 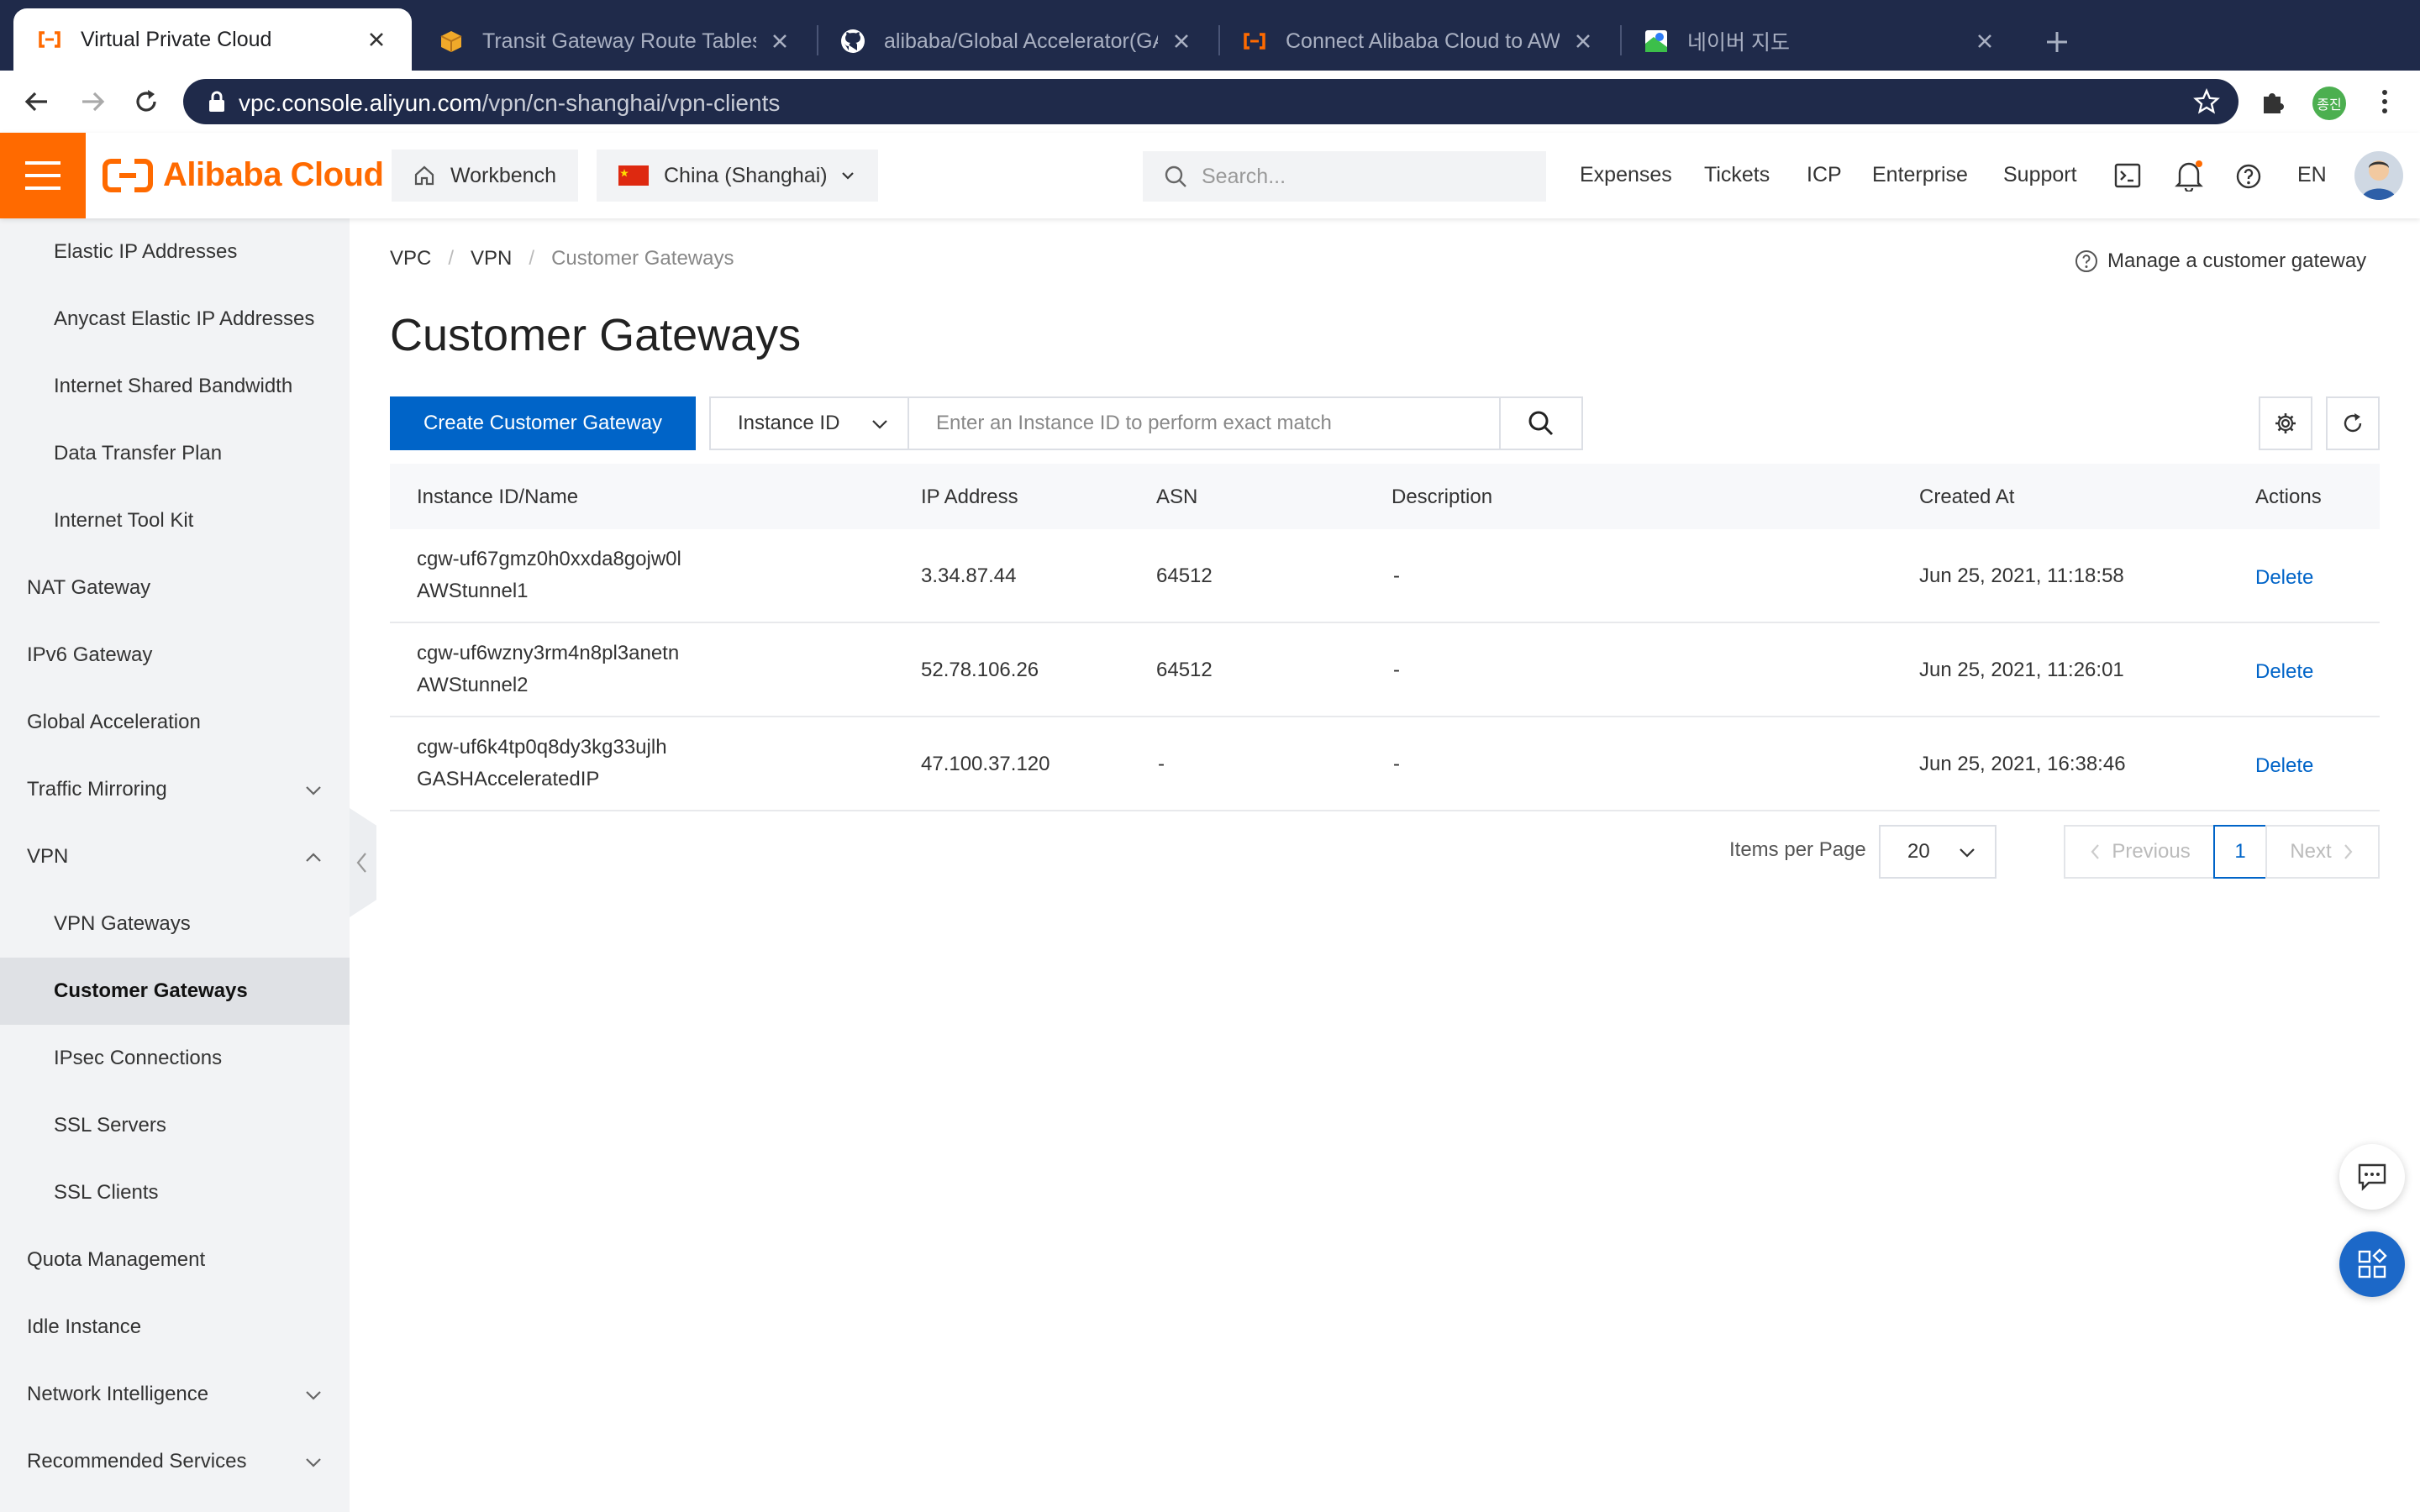 What do you see at coordinates (1396, 764) in the screenshot?
I see `description: -` at bounding box center [1396, 764].